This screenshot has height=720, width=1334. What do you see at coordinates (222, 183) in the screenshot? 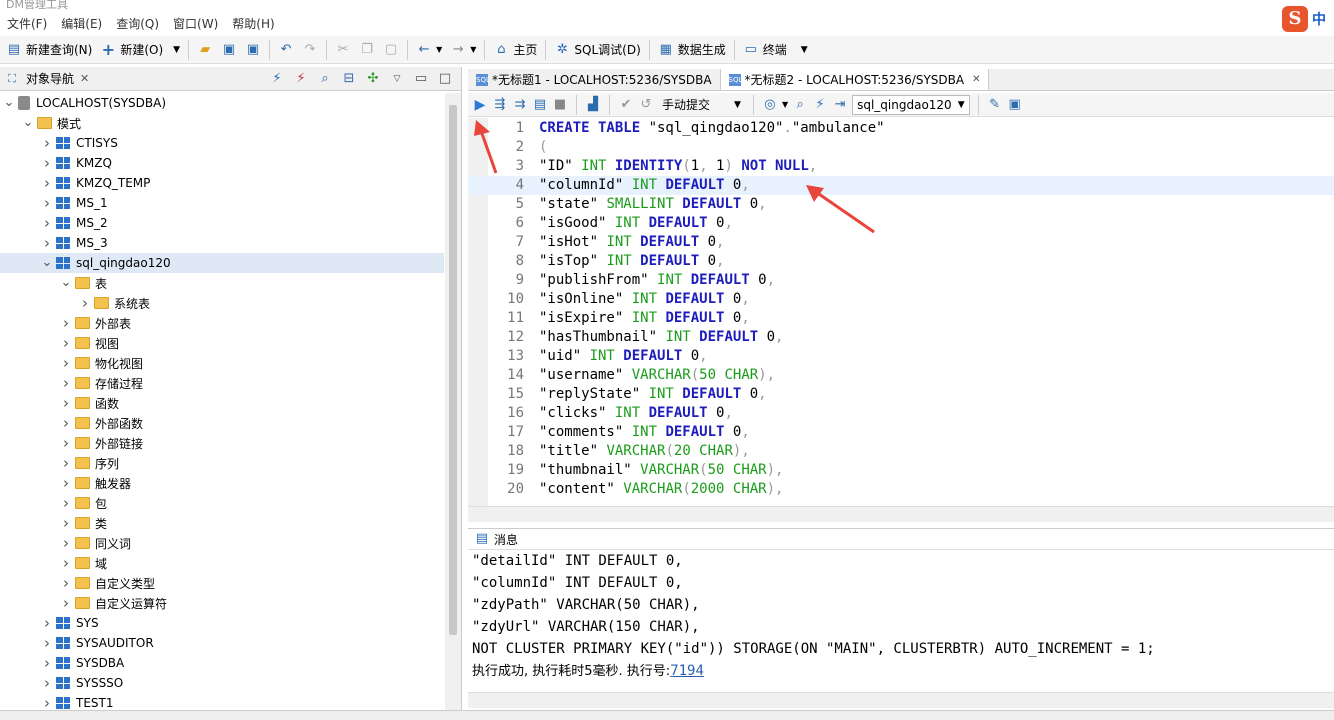
I see `tree-node: › KMZQ_TEMP` at bounding box center [222, 183].